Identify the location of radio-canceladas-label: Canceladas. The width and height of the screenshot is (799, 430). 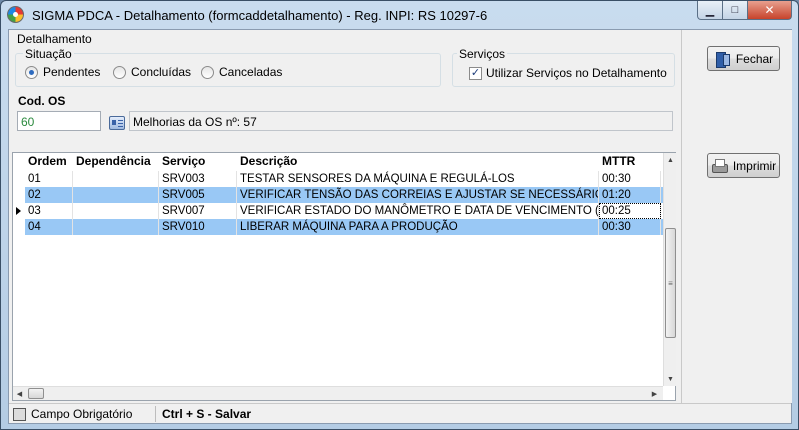
(251, 72).